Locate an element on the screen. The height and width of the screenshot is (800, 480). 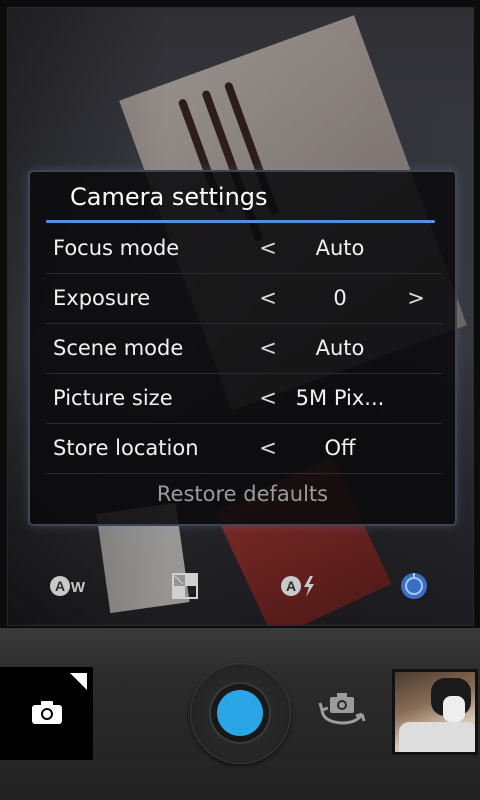
camera-mode-button is located at coordinates (46, 713).